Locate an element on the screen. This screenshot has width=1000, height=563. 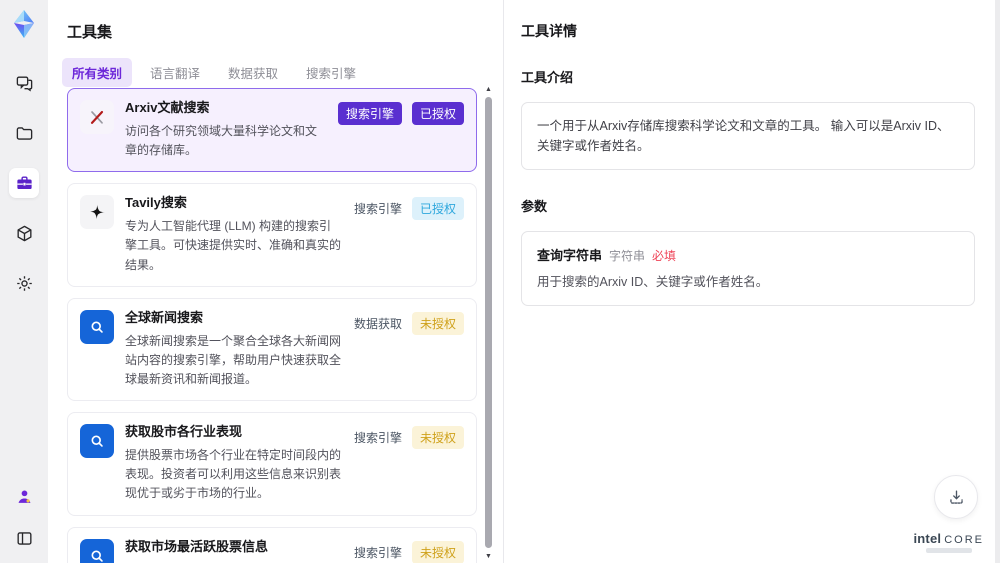
detail-title: 工具详情 is located at coordinates (549, 31).